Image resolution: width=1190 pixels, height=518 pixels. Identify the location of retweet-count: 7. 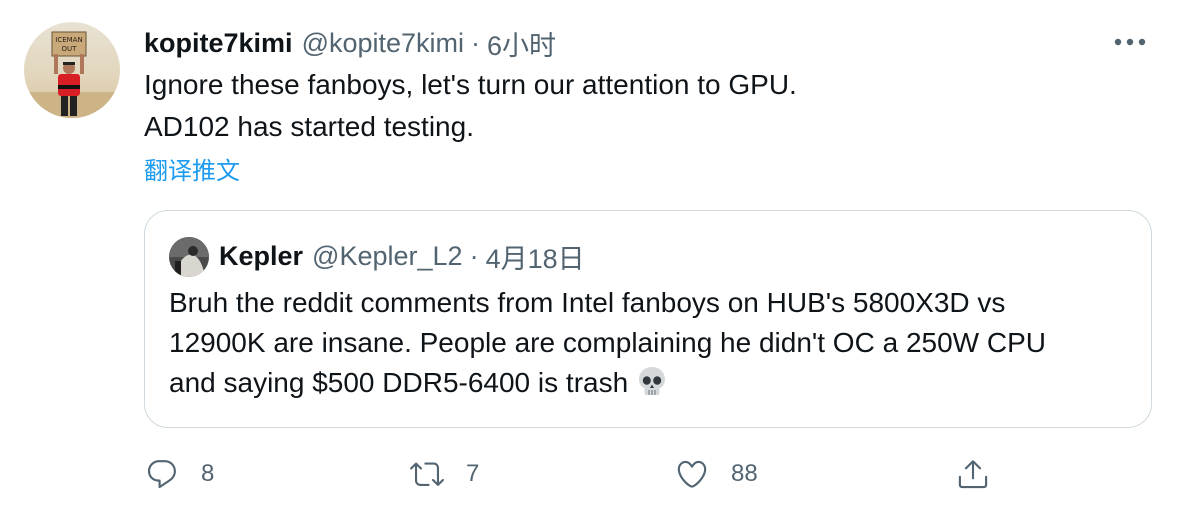
(473, 473).